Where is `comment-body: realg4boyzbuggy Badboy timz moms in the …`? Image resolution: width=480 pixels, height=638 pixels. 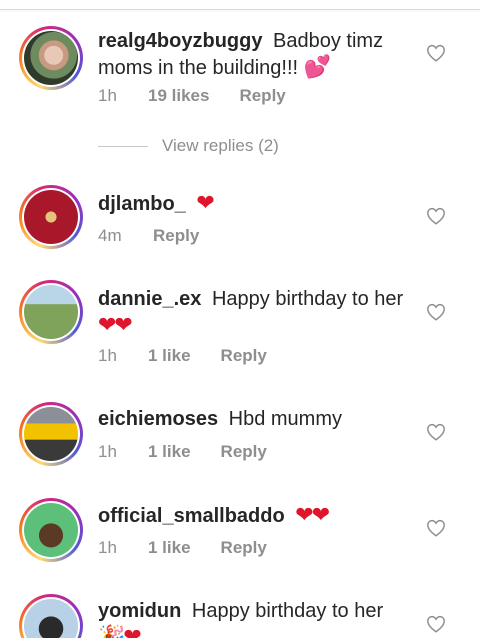
comment-body: realg4boyzbuggy Badboy timz moms in the … is located at coordinates (258, 54).